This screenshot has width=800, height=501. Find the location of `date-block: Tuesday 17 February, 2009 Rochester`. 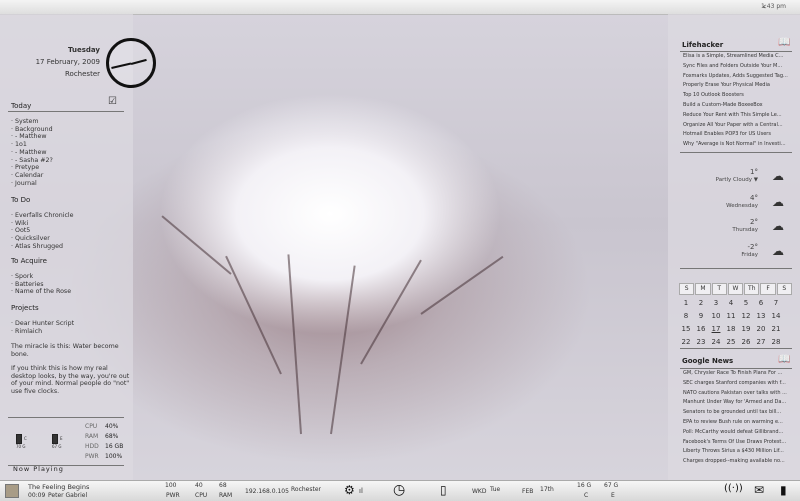

date-block: Tuesday 17 February, 2009 Rochester is located at coordinates (65, 62).